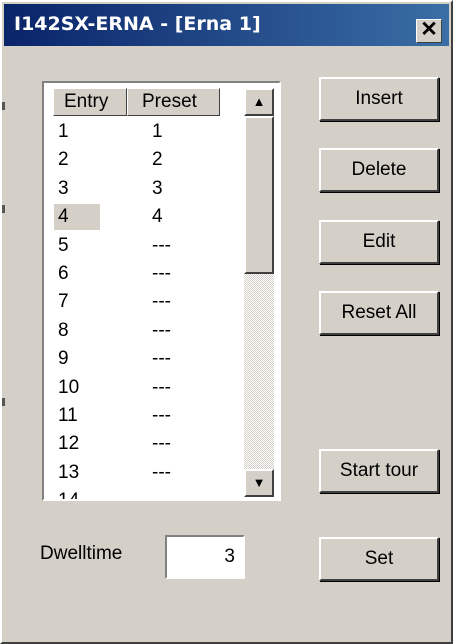  I want to click on list-row: 9 ---, so click(149, 360).